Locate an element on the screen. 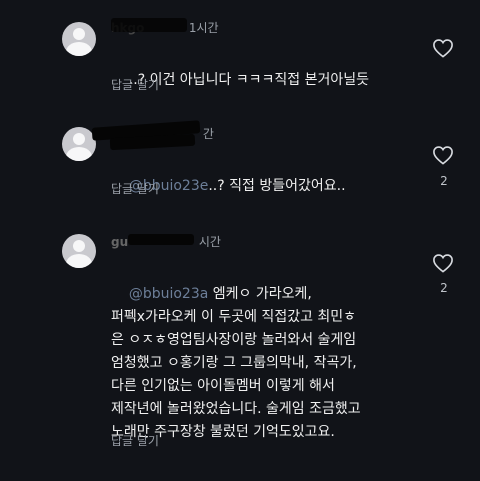 The image size is (480, 481). mention-link: @bbuio23a is located at coordinates (169, 294).